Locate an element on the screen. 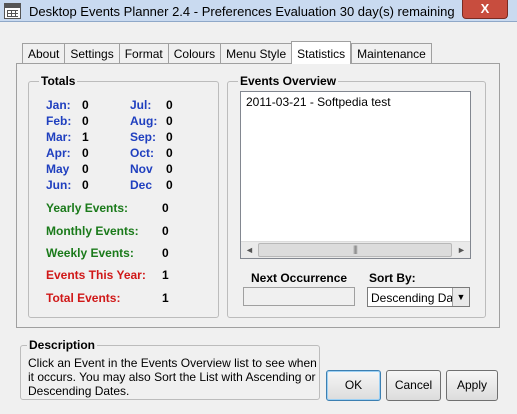 The image size is (517, 414). horizontal-scrollbar: ◄ ||| ► is located at coordinates (355, 249).